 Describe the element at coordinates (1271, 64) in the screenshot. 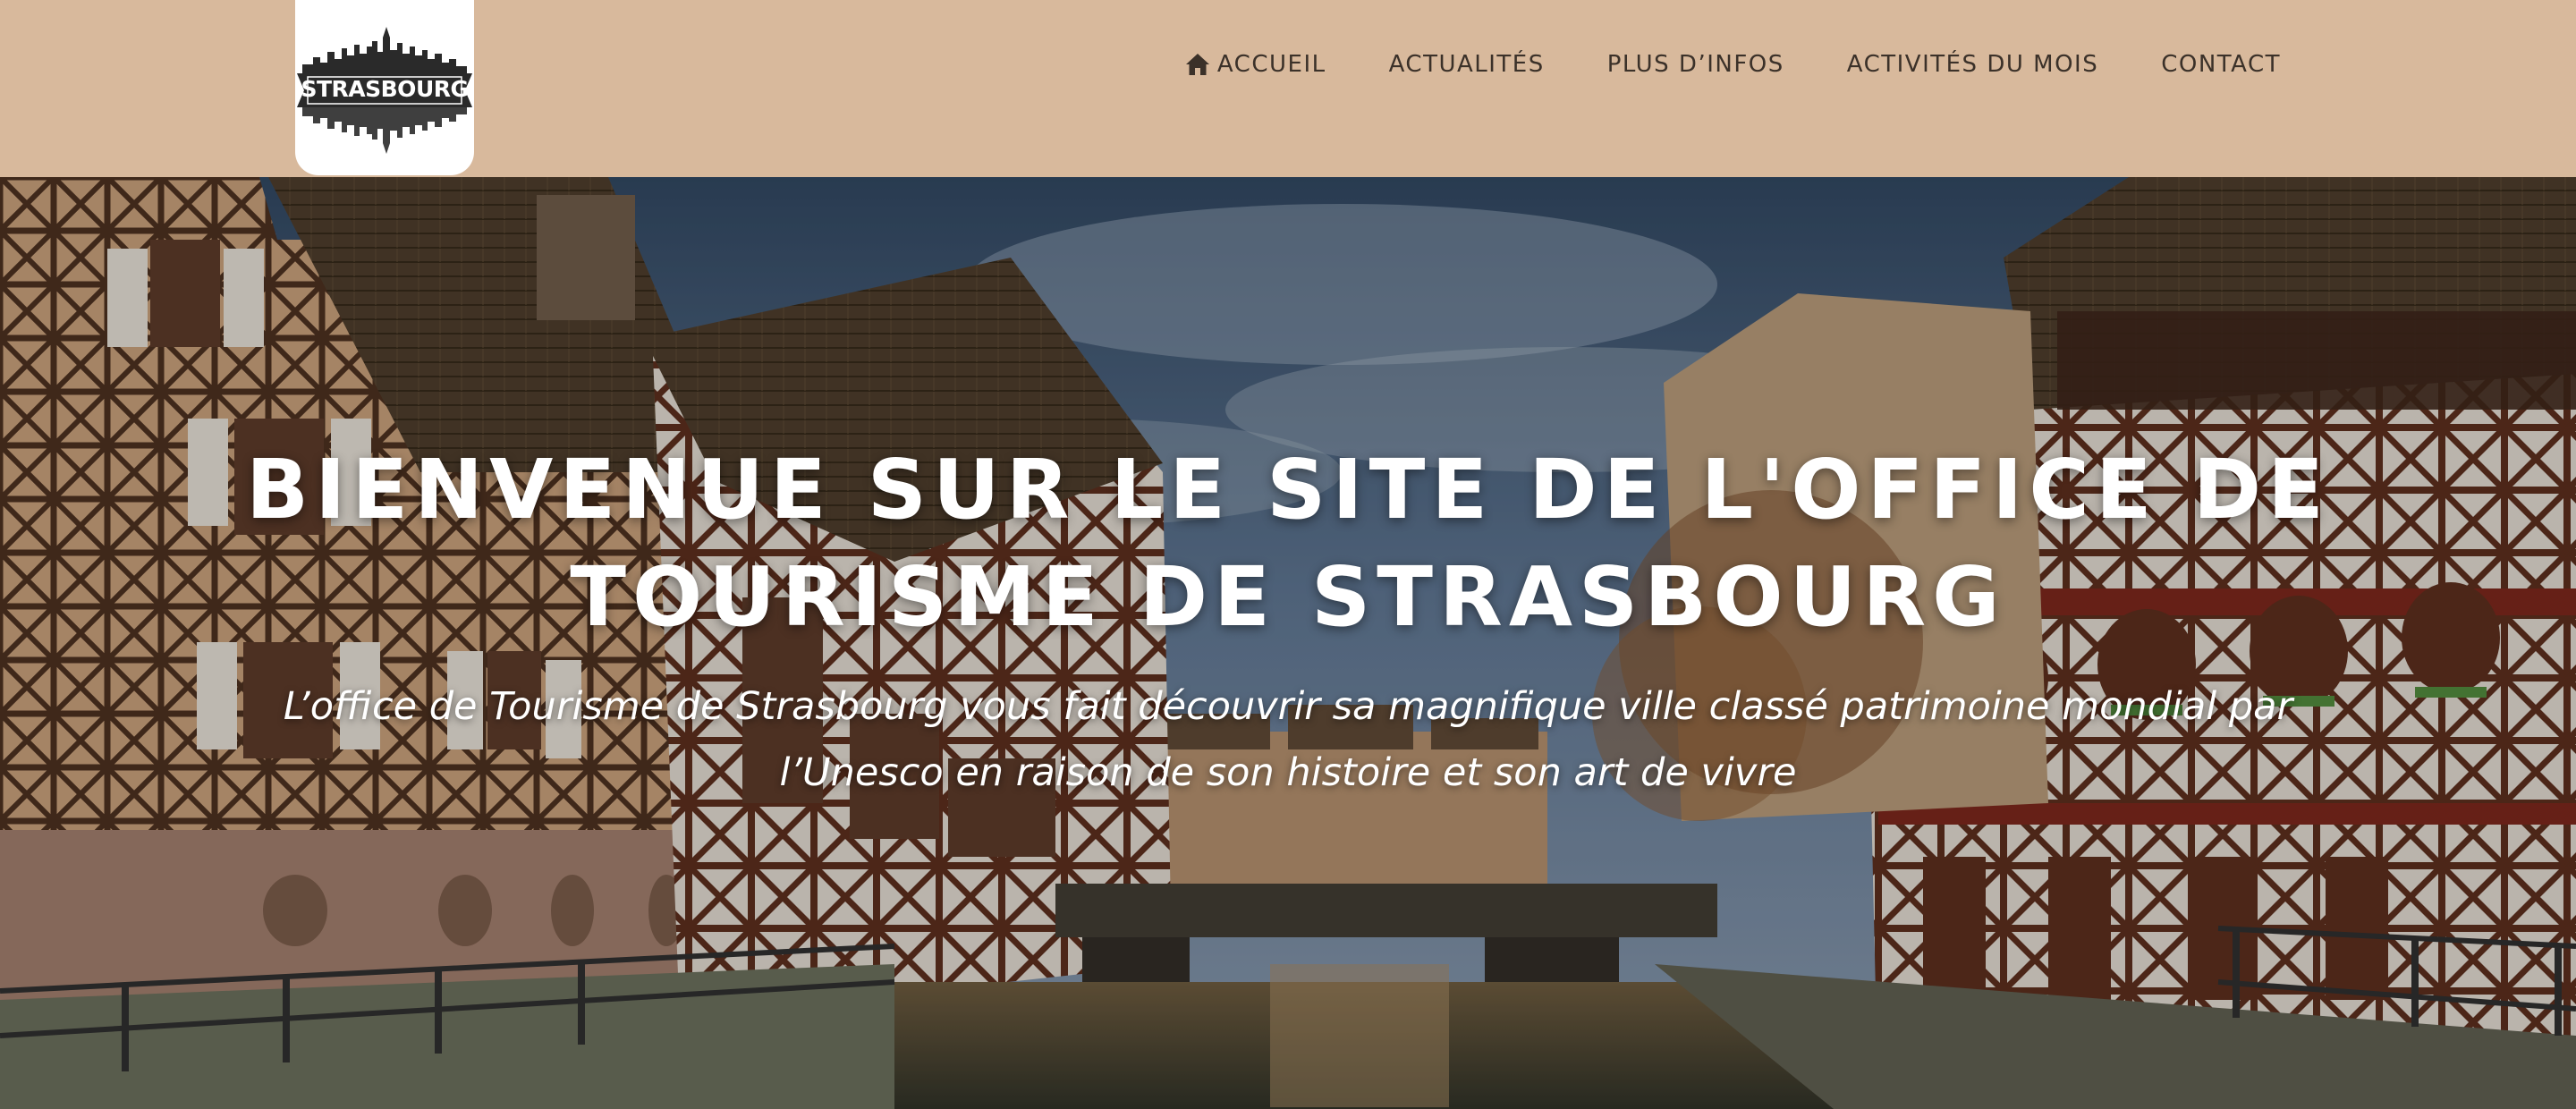

I see `nav-label-accueil: ACCUEIL` at that location.